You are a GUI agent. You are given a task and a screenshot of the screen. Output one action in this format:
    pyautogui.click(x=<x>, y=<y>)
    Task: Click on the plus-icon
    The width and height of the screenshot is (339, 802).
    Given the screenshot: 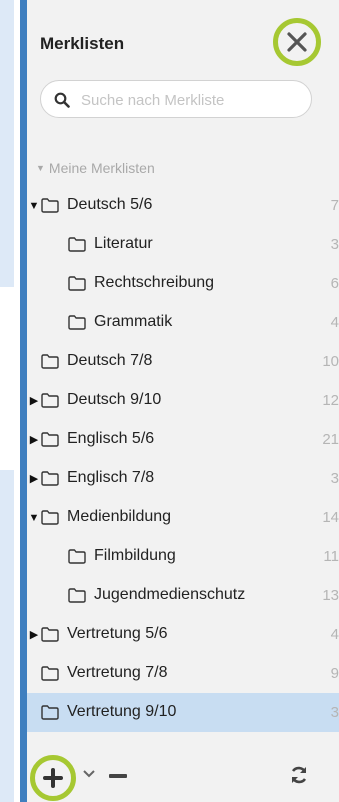 What is the action you would take?
    pyautogui.click(x=53, y=778)
    